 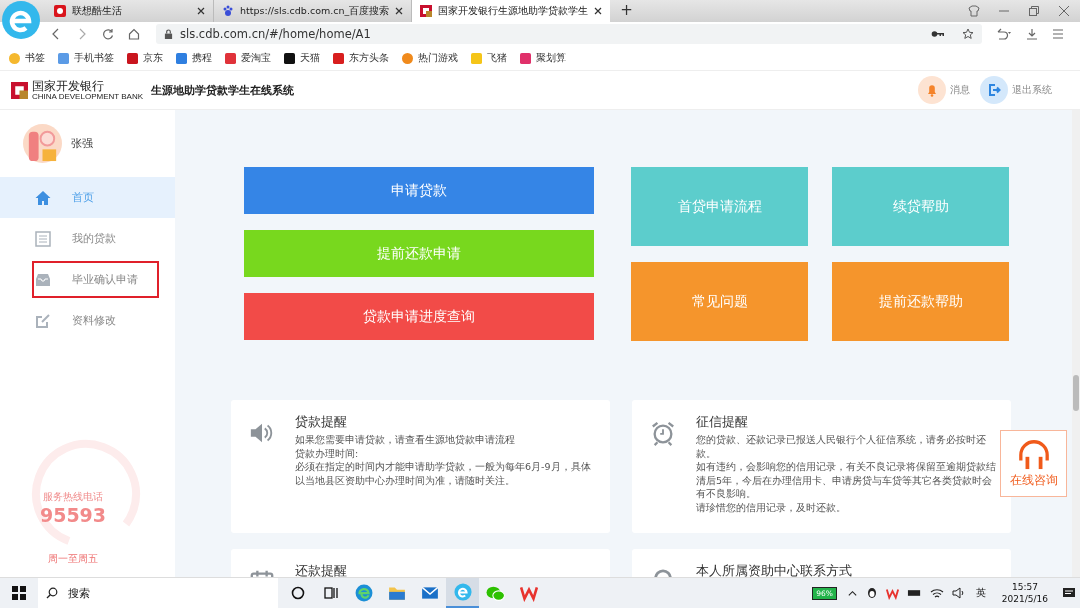 What do you see at coordinates (846, 480) in the screenshot?
I see `card-text: 如有违约，会影响您的信用记录，有关不良记录将保留至逾期贷款结清后5年，今后在办理信用卡、申请房贷与车贷等其它各类贷款时会有不良影响。` at bounding box center [846, 480].